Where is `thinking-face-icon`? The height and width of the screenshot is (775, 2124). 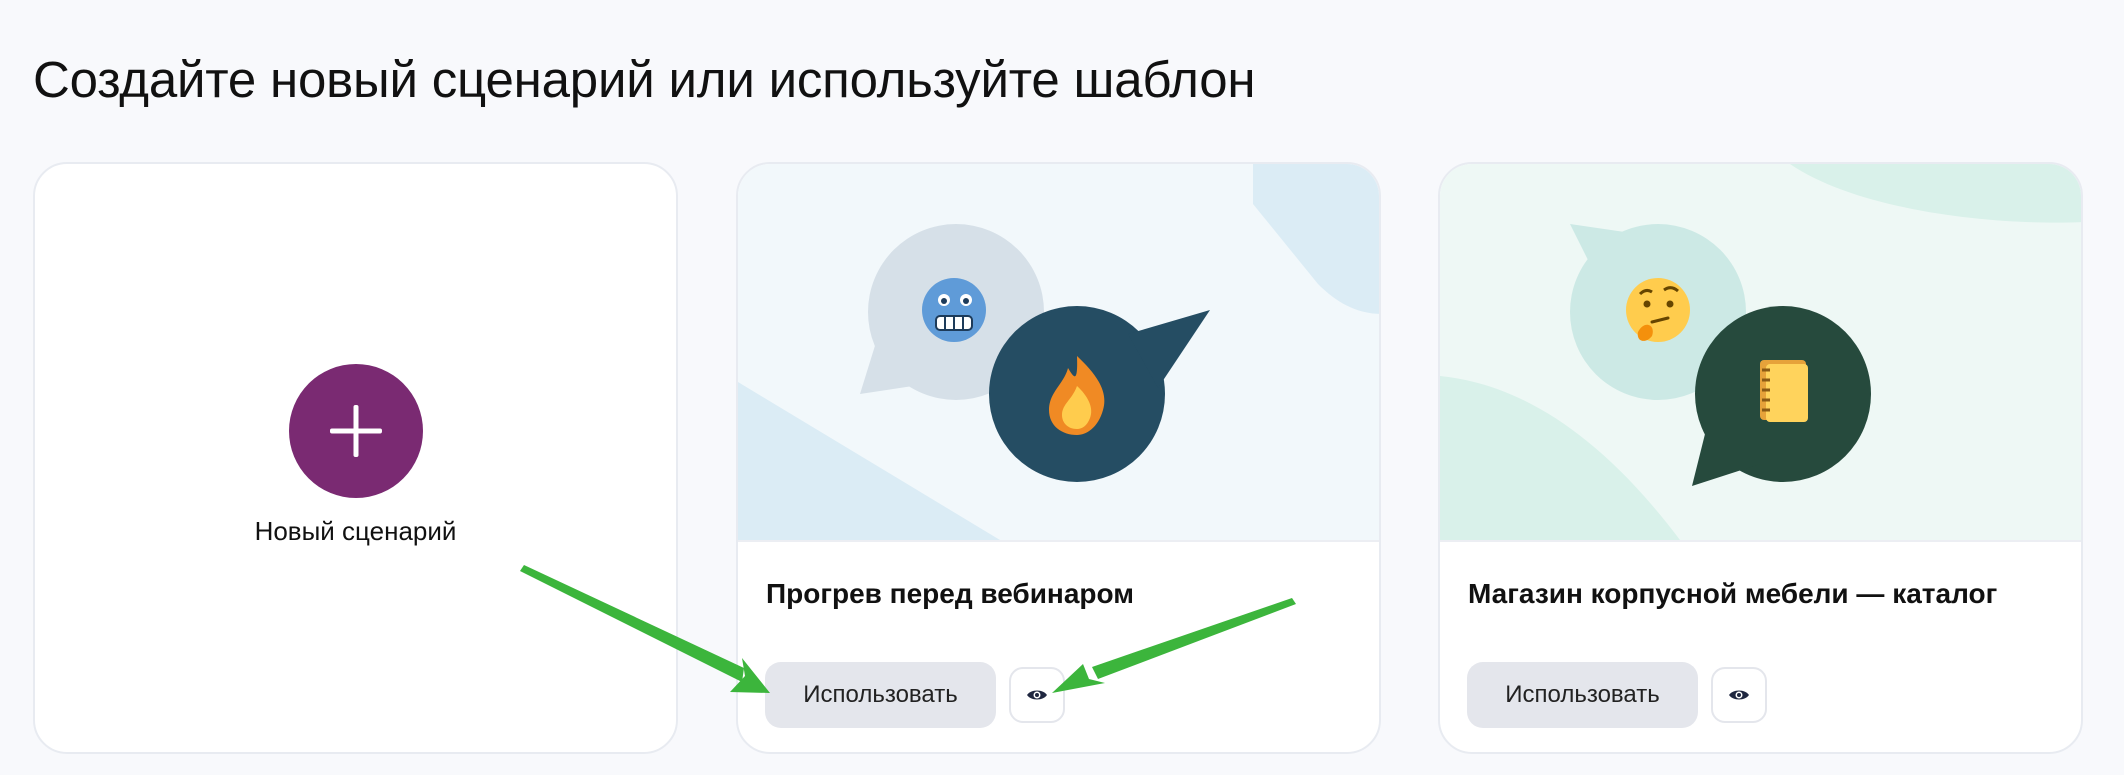
thinking-face-icon is located at coordinates (1658, 310).